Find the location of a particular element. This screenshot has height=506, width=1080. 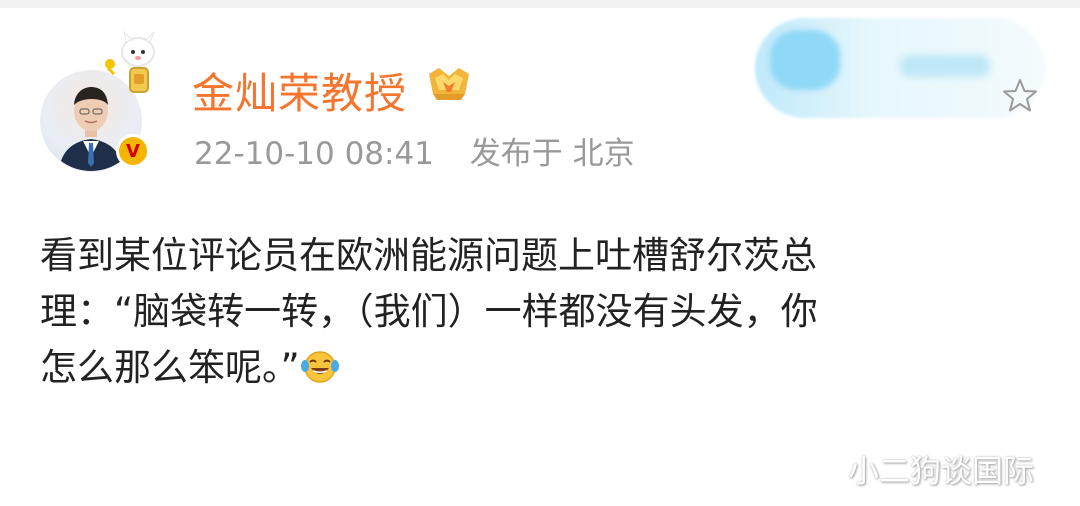

post-timestamp: 22-10-10 08:41 is located at coordinates (314, 154).